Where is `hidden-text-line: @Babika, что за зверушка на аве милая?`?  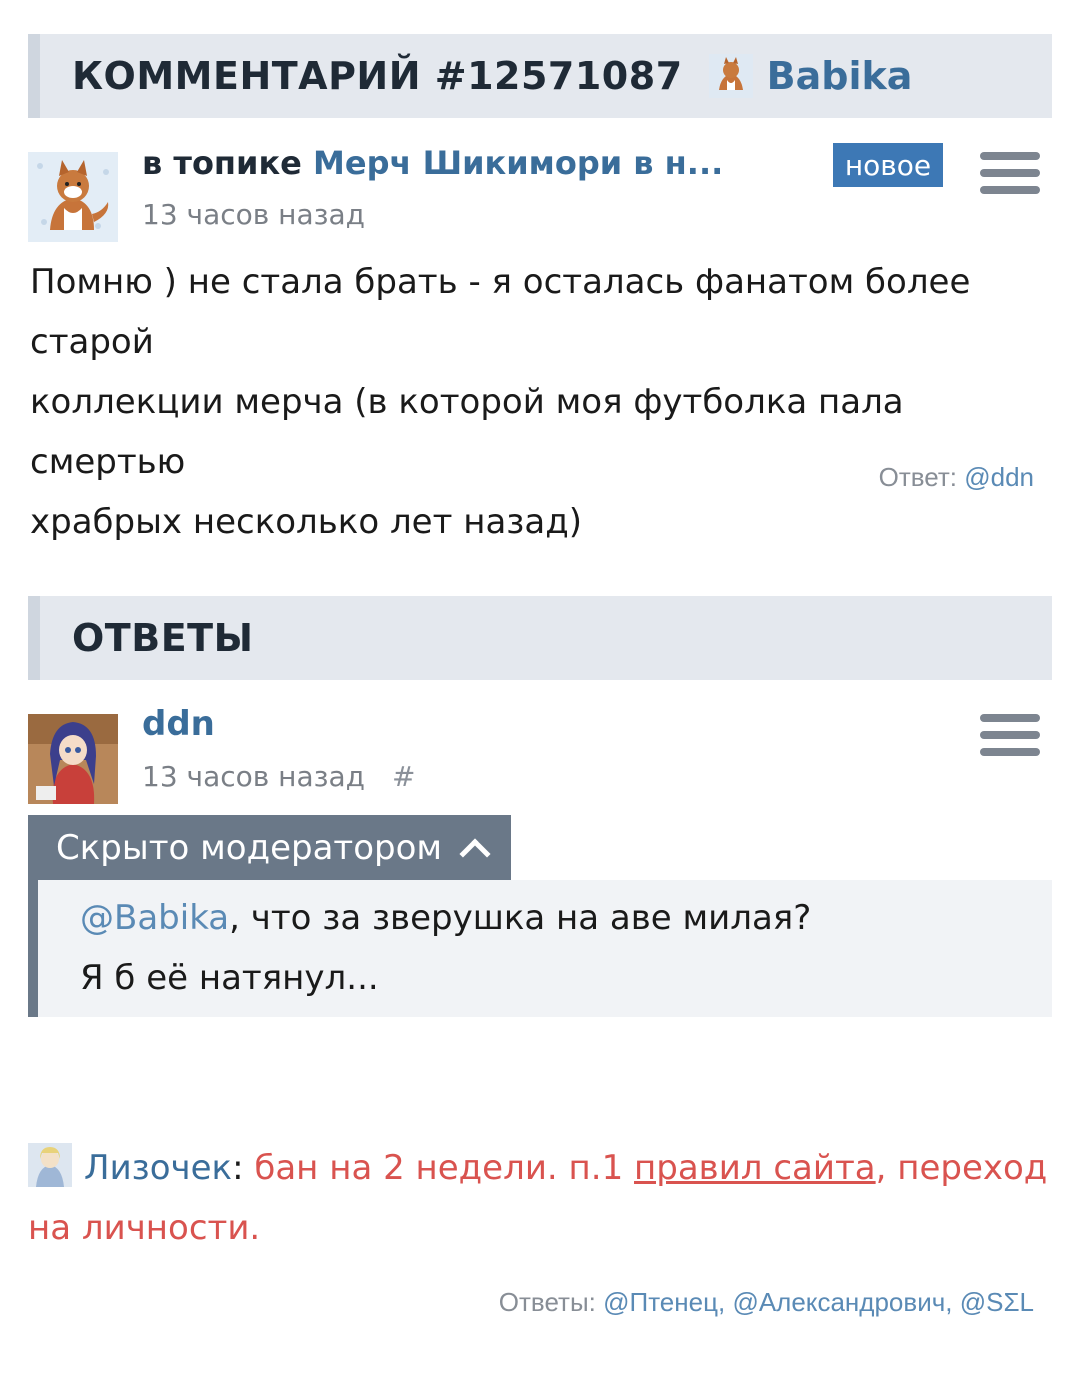
hidden-text-line: @Babika, что за зверушка на аве милая? is located at coordinates (566, 918).